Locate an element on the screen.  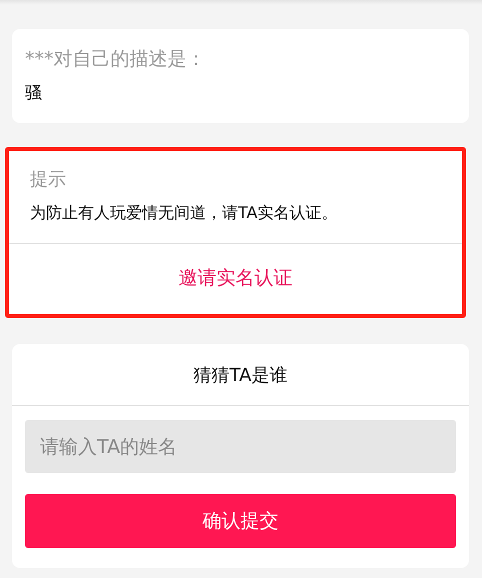
guess-title: 猜猜TA是谁 is located at coordinates (240, 376).